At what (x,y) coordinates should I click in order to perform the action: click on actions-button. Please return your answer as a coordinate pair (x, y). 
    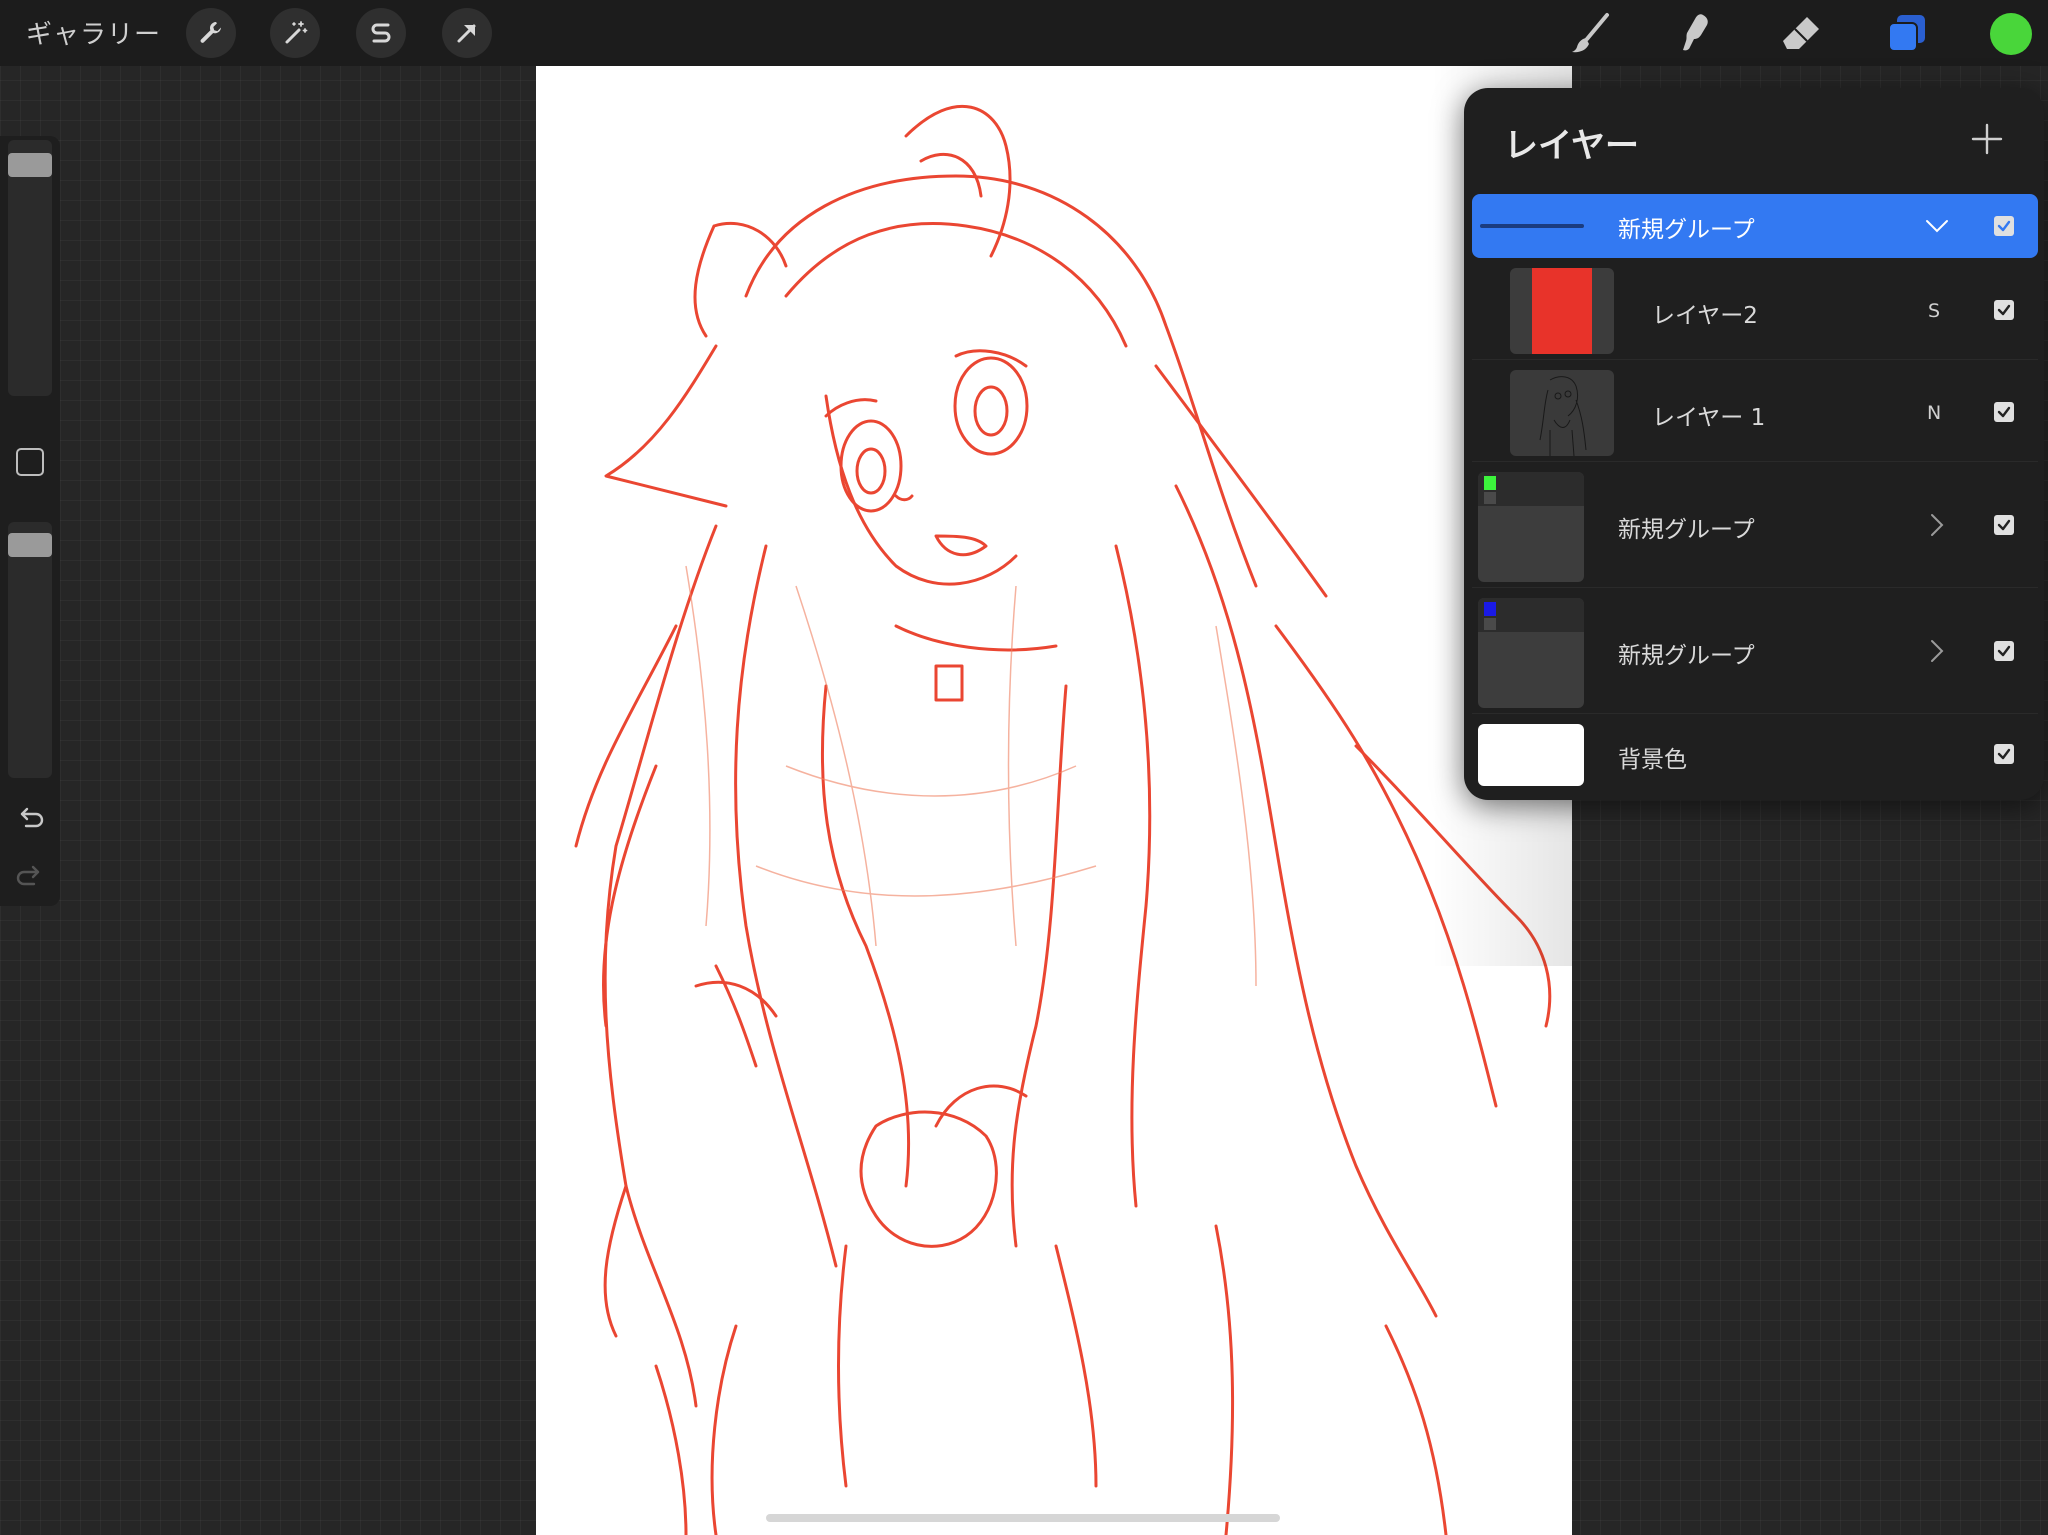
    Looking at the image, I should click on (211, 33).